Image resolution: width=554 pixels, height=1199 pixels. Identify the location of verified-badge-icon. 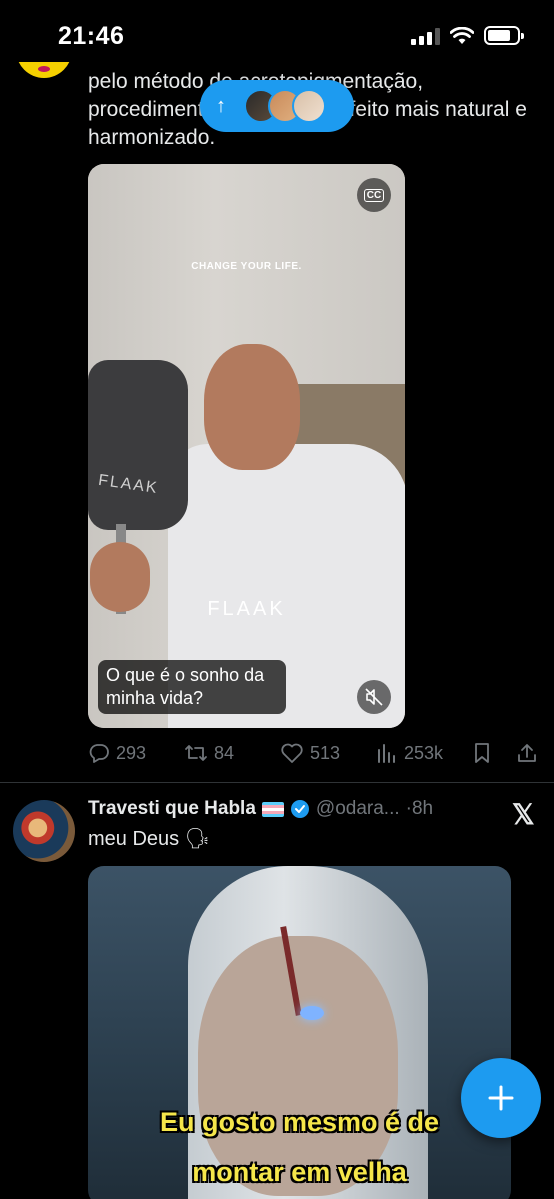
(299, 809).